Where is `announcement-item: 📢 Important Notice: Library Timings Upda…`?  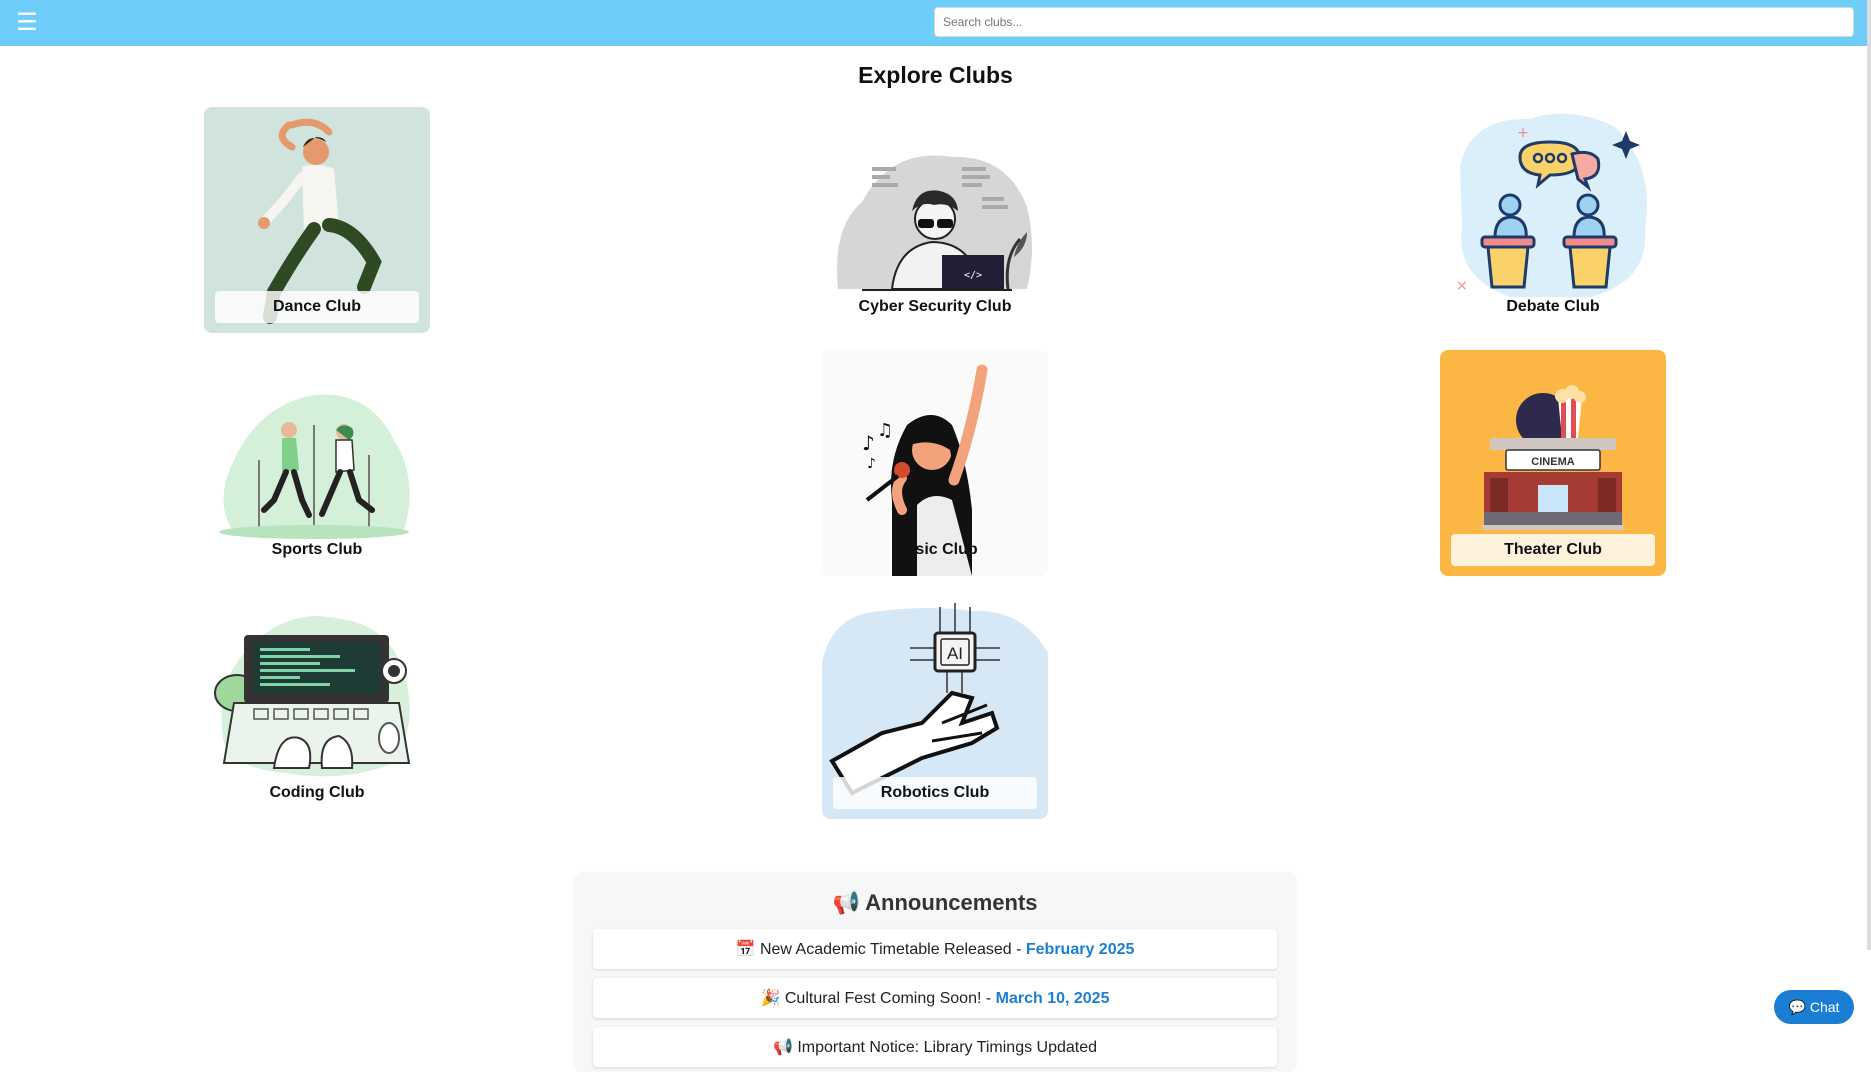 announcement-item: 📢 Important Notice: Library Timings Upda… is located at coordinates (935, 1047).